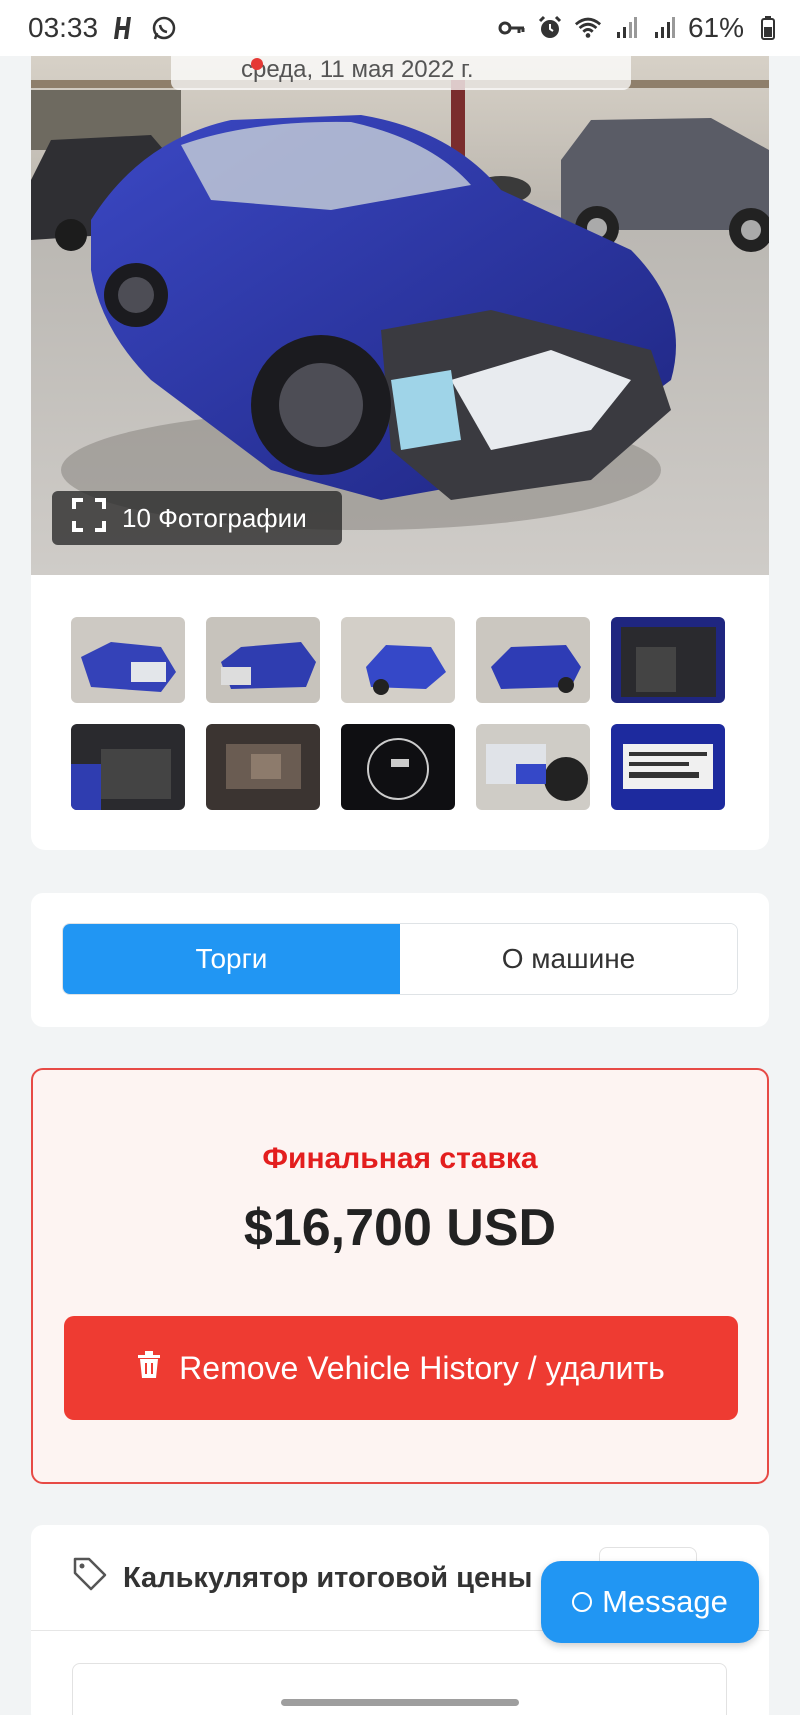  What do you see at coordinates (582, 1602) in the screenshot?
I see `message-status-icon` at bounding box center [582, 1602].